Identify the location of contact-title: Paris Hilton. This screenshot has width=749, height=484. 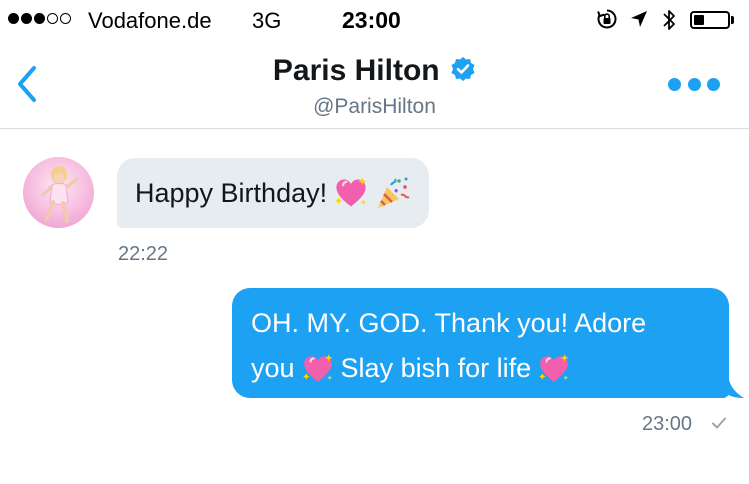
(374, 71).